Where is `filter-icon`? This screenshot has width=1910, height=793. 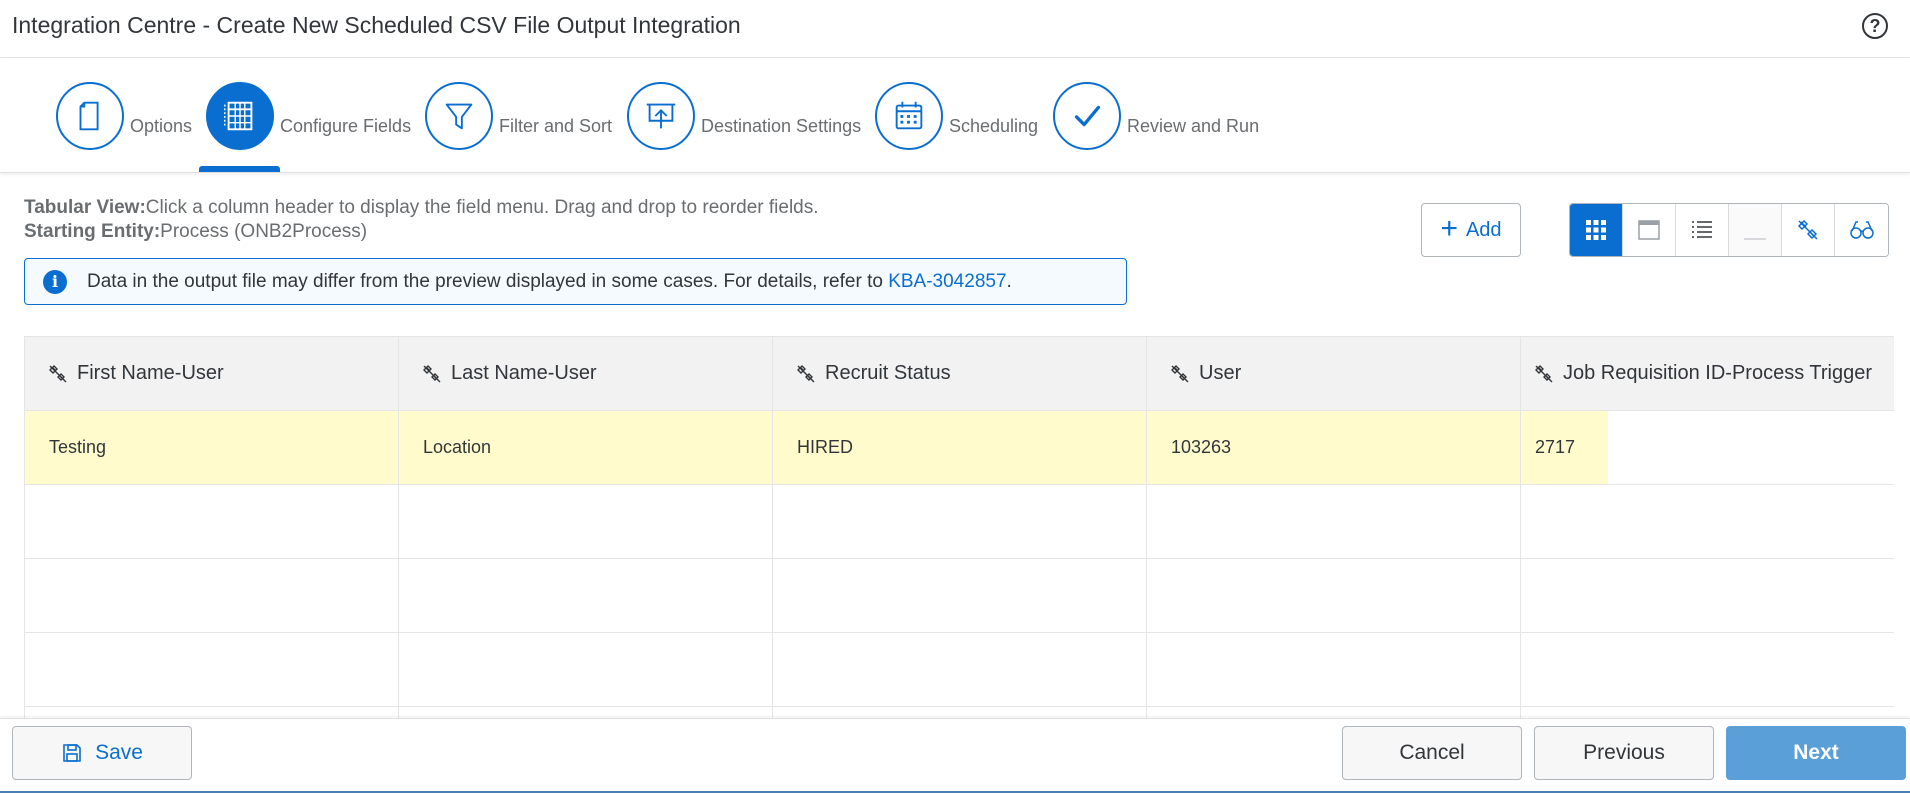
filter-icon is located at coordinates (459, 116).